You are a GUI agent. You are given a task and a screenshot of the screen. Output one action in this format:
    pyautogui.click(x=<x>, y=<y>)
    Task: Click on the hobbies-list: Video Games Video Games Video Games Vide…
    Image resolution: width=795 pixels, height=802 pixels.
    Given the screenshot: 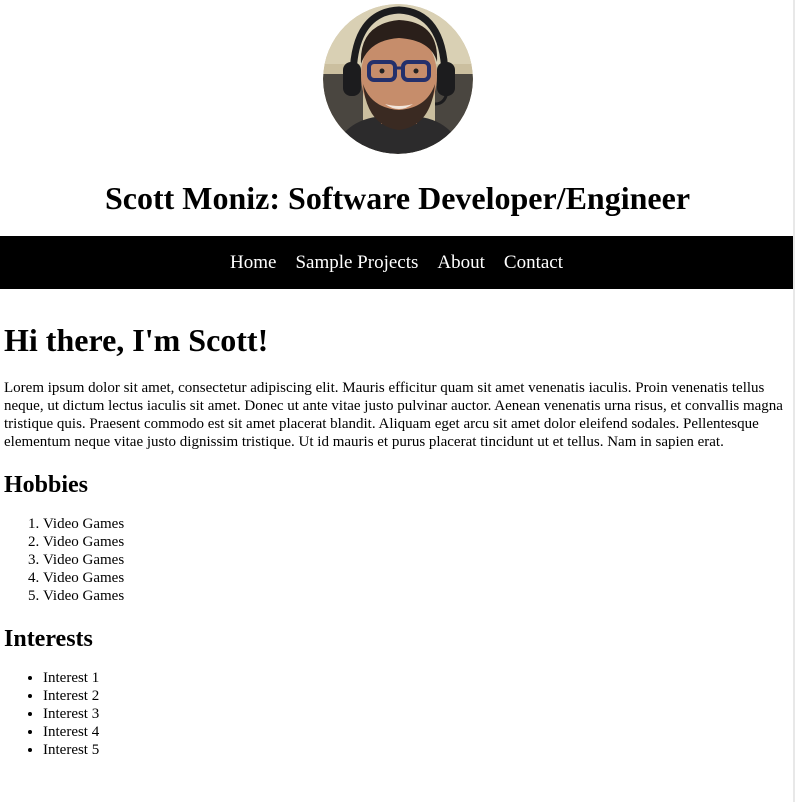 What is the action you would take?
    pyautogui.click(x=395, y=560)
    